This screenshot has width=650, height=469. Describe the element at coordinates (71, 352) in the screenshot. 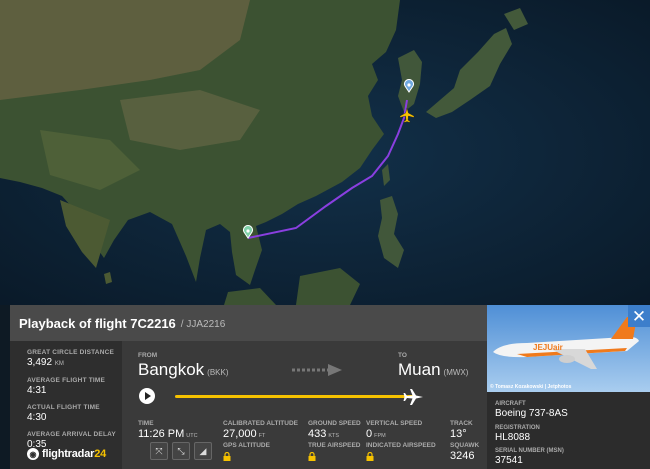

I see `distance-label: GREAT CIRCLE DISTANCE` at that location.